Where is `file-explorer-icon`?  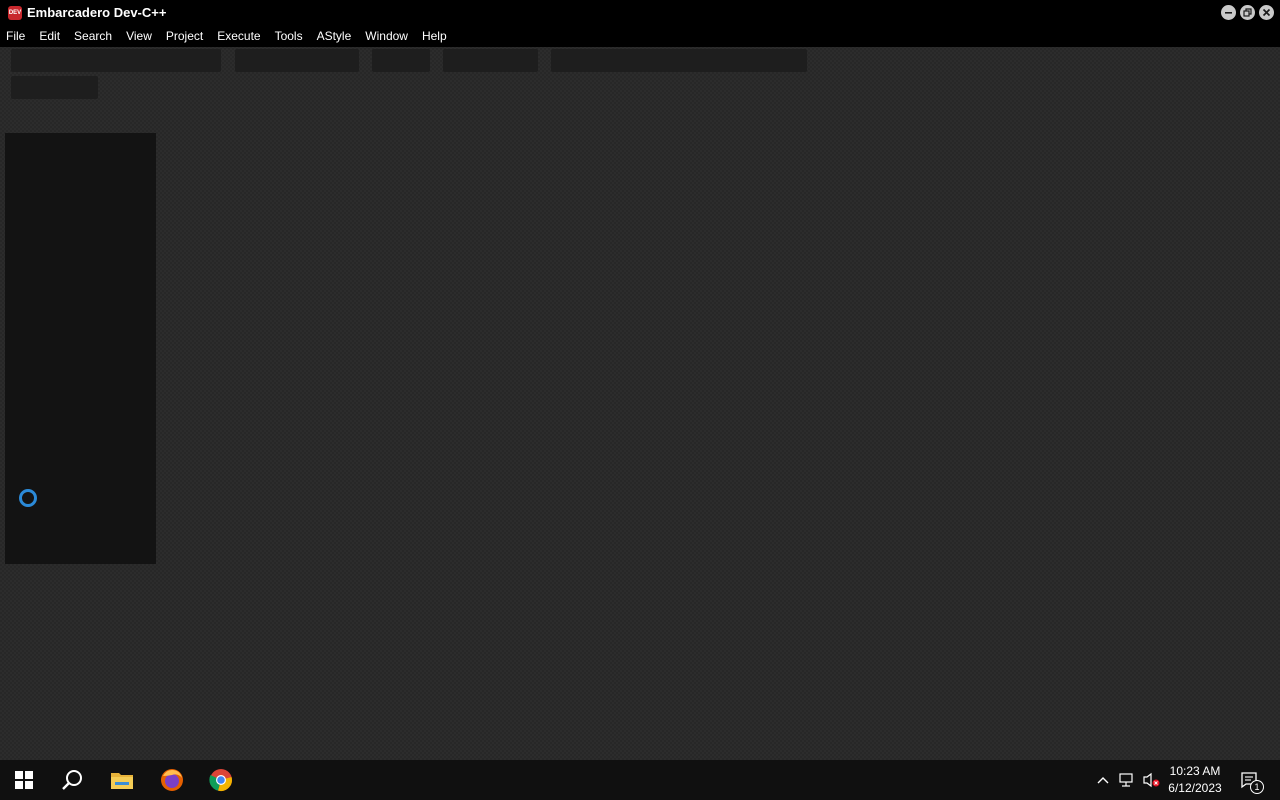 file-explorer-icon is located at coordinates (122, 780).